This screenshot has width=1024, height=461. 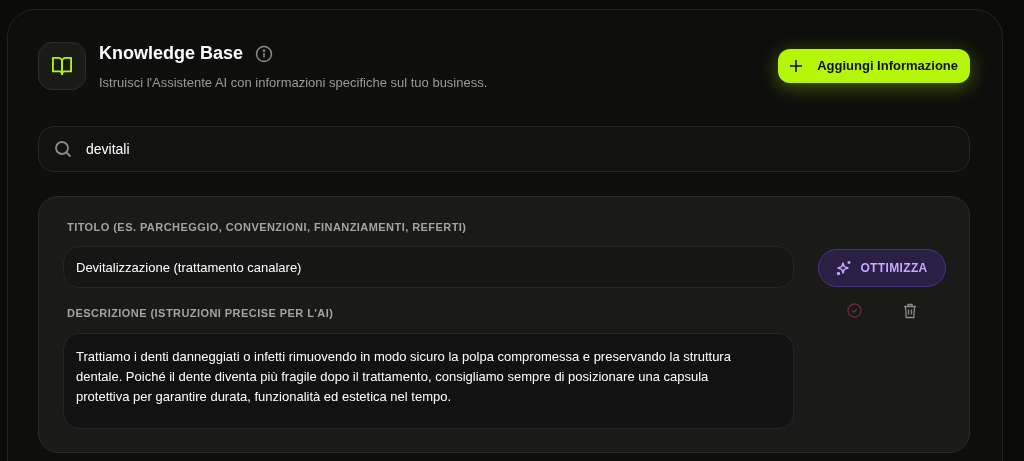 I want to click on search-field: devitali, so click(x=504, y=148).